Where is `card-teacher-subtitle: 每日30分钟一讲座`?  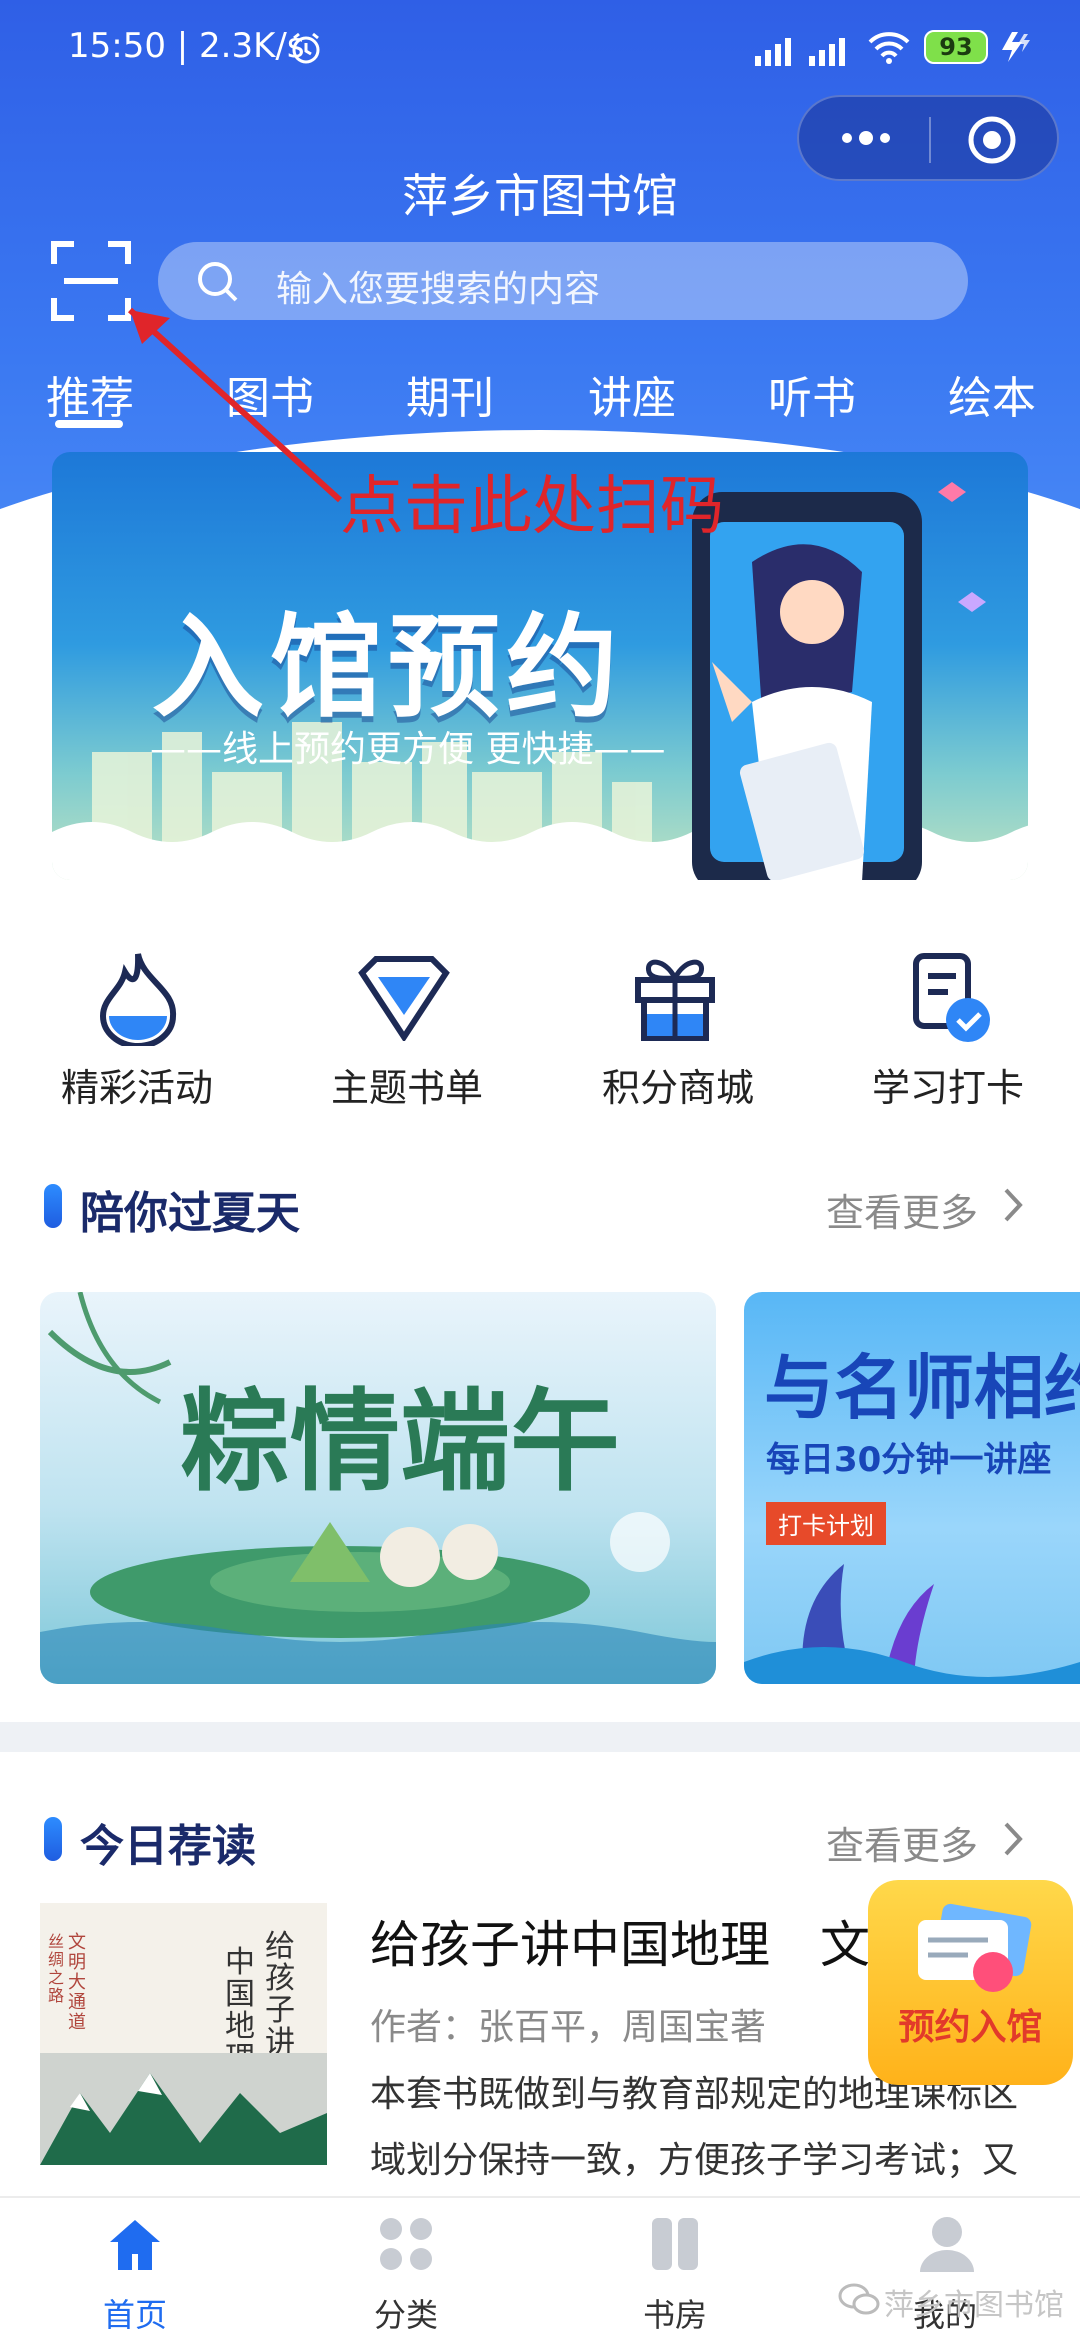 card-teacher-subtitle: 每日30分钟一讲座 is located at coordinates (909, 1460).